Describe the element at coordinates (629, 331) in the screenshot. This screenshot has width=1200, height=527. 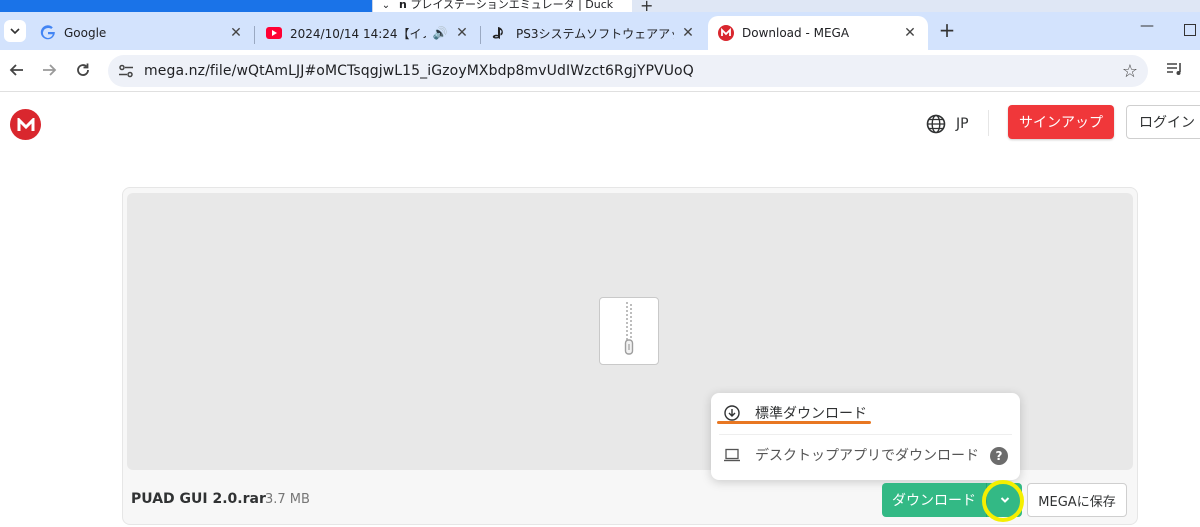
I see `archive-file-icon` at that location.